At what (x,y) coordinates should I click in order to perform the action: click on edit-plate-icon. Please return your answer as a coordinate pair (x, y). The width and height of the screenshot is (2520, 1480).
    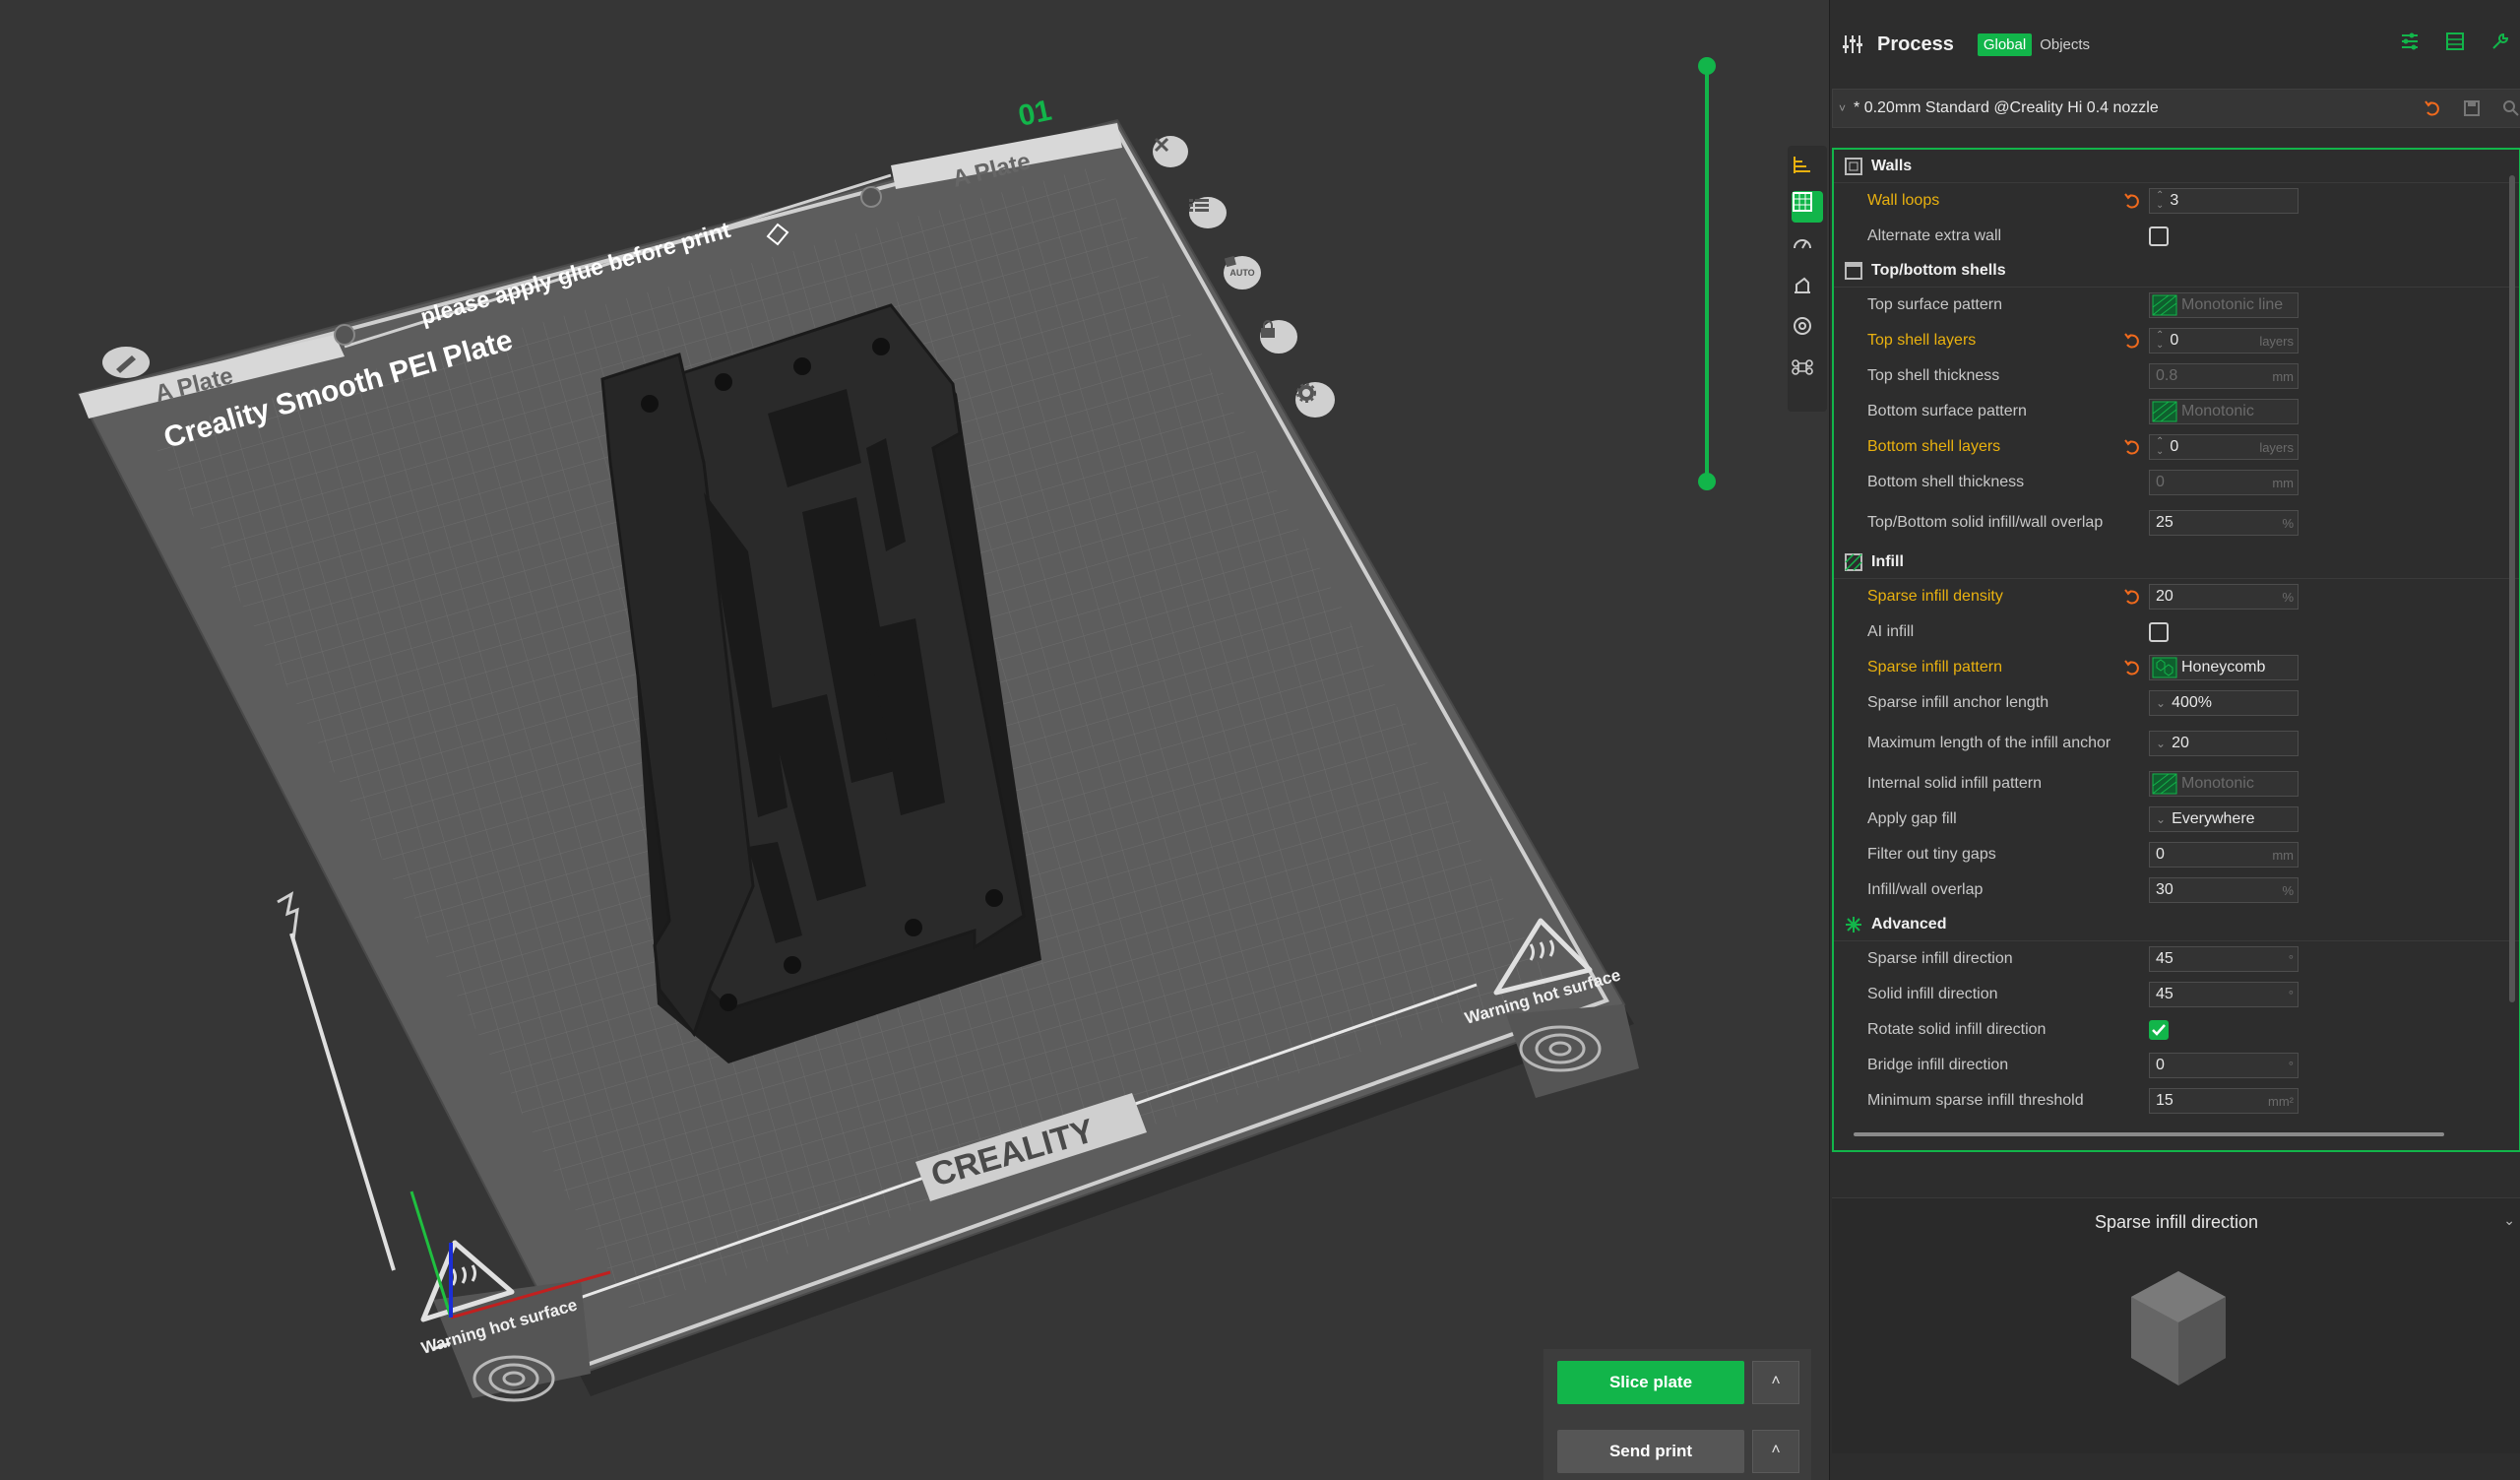
    Looking at the image, I should click on (126, 362).